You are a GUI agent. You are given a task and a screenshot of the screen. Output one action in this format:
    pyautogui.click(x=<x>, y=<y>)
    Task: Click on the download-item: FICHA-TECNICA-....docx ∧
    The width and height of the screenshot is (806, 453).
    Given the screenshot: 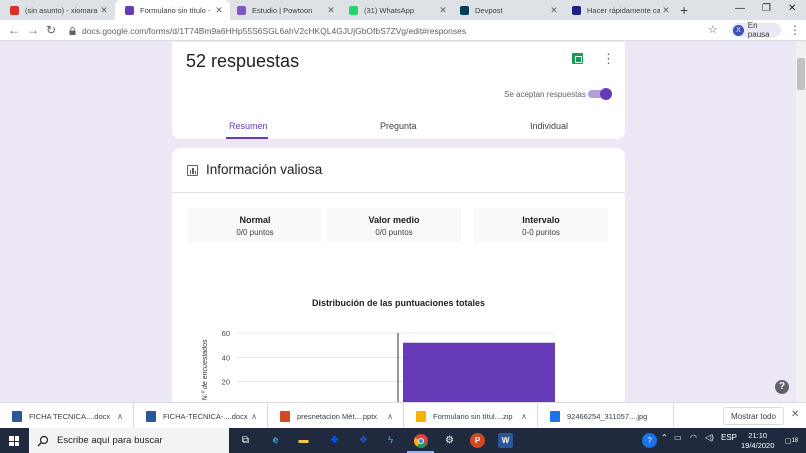 What is the action you would take?
    pyautogui.click(x=201, y=416)
    